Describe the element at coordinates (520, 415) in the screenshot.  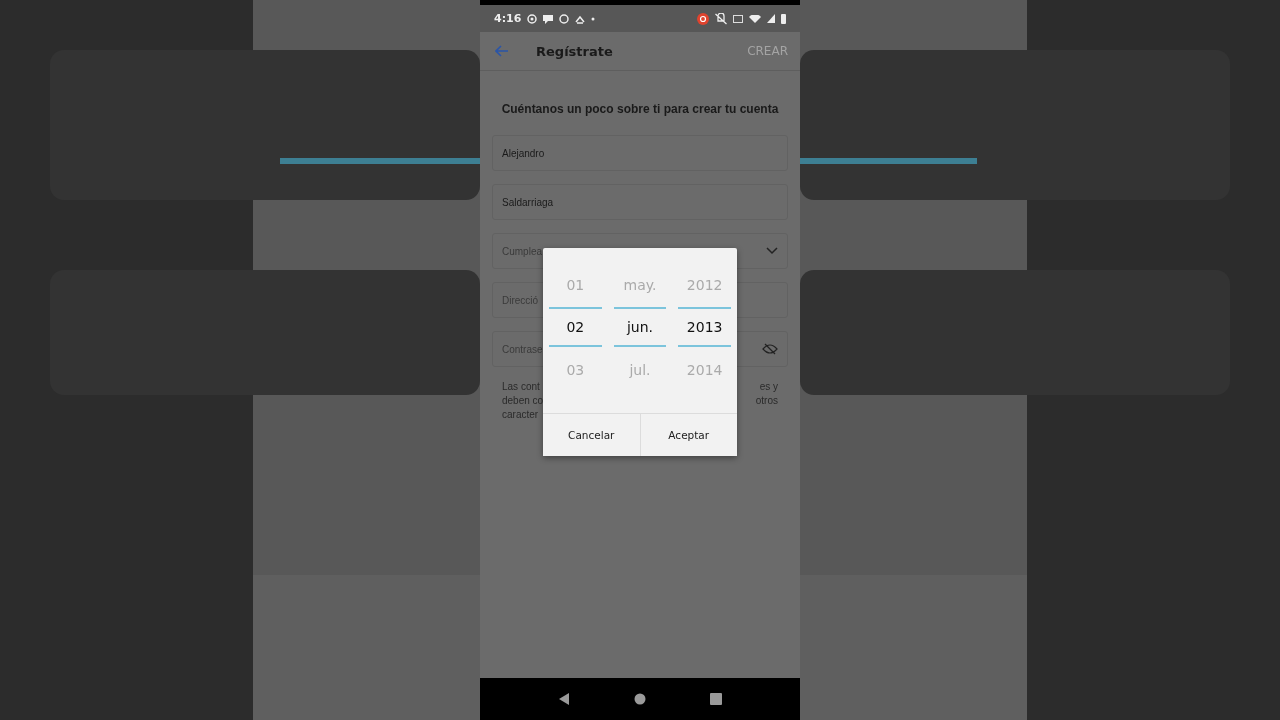
I see `helper-text: caracter` at that location.